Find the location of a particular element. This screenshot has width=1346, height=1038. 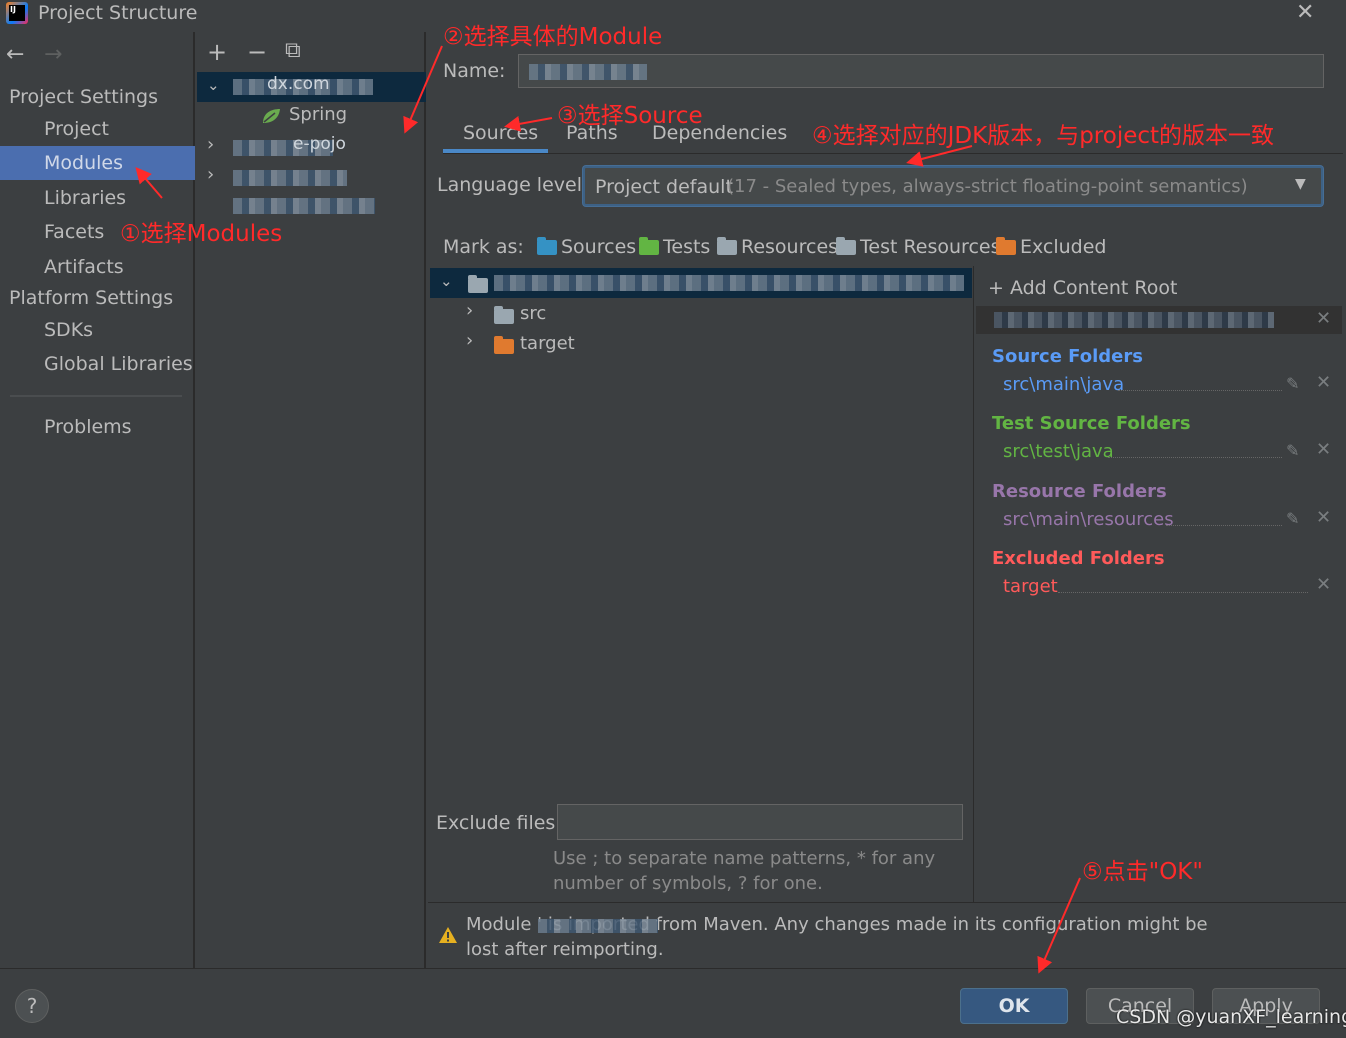

mark-as-test-resources-label: Test Resources is located at coordinates (930, 247).